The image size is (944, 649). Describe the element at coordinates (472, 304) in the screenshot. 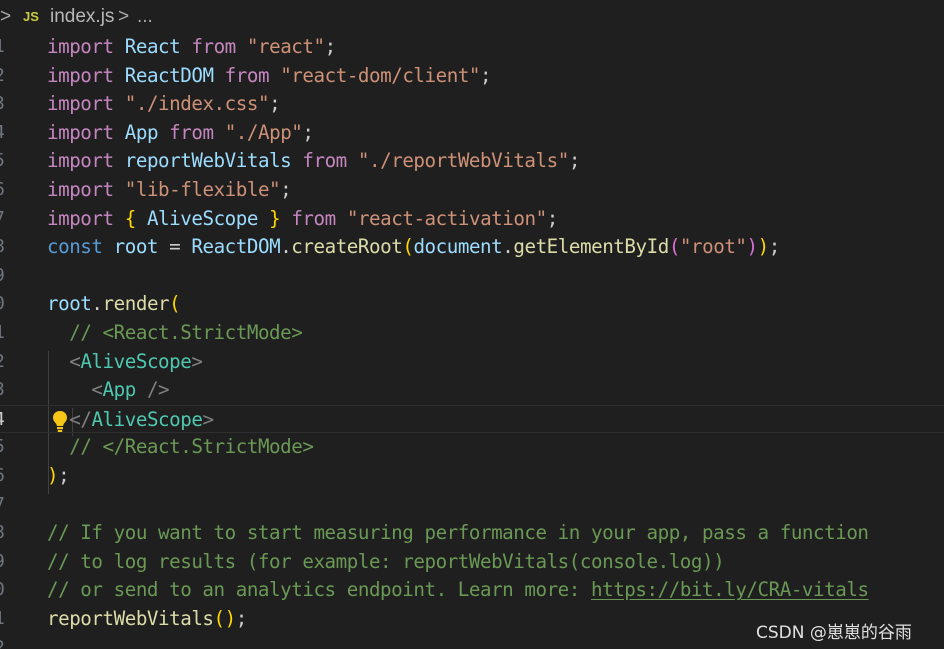

I see `code-line: 0 root.render(` at that location.